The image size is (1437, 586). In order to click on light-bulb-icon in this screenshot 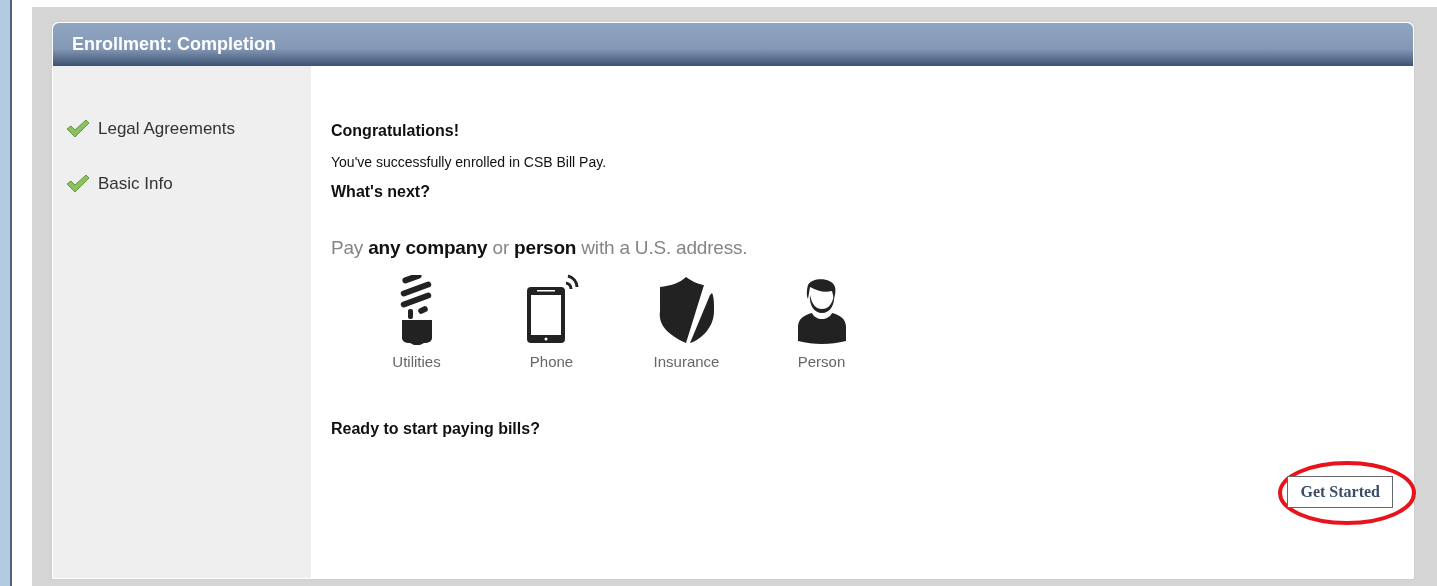, I will do `click(416, 310)`.